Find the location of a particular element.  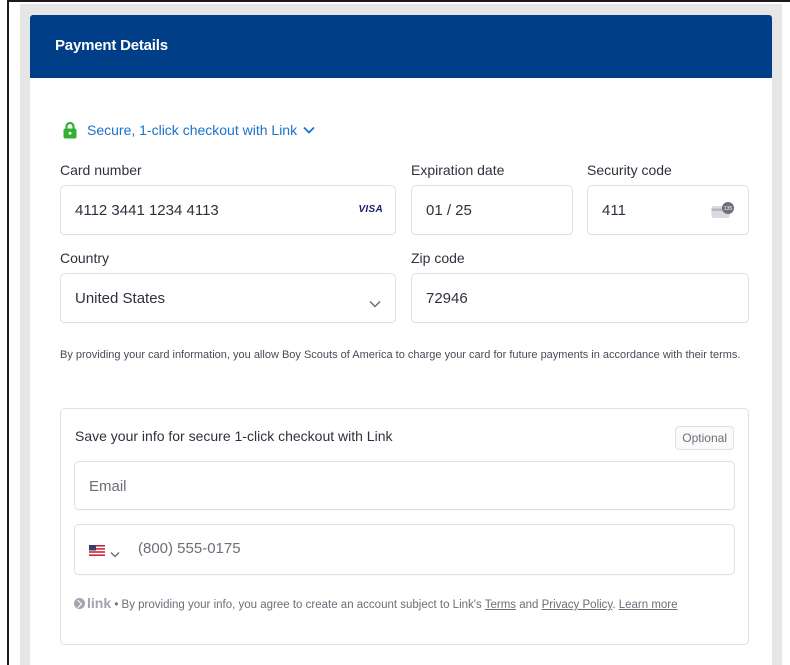

link-checkout-toggle: Secure, 1-click checkout with Link is located at coordinates (189, 130).